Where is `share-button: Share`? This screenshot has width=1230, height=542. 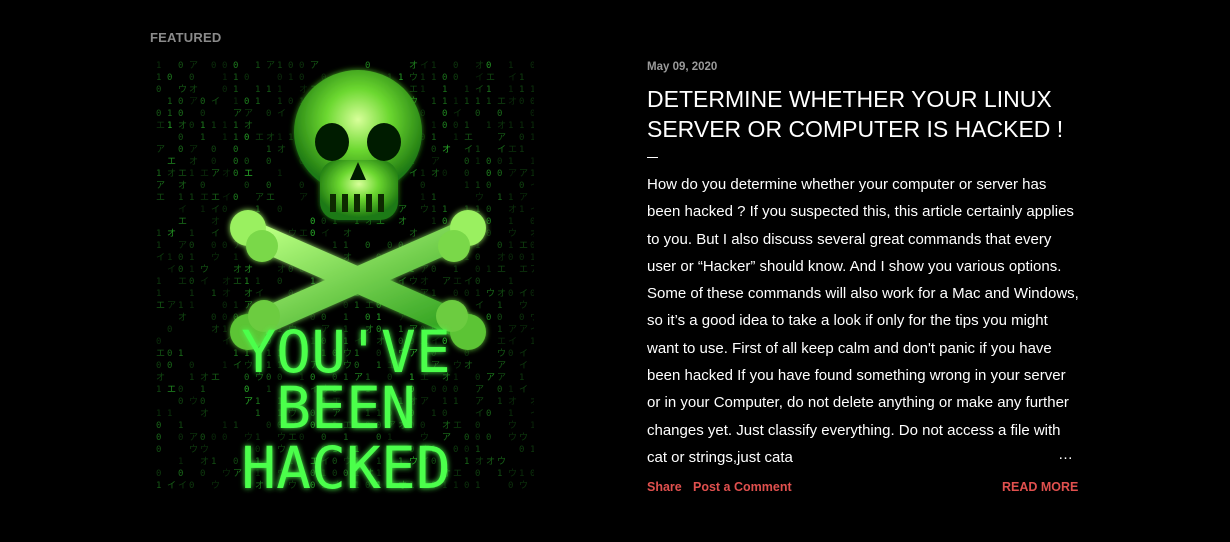
share-button: Share is located at coordinates (664, 487).